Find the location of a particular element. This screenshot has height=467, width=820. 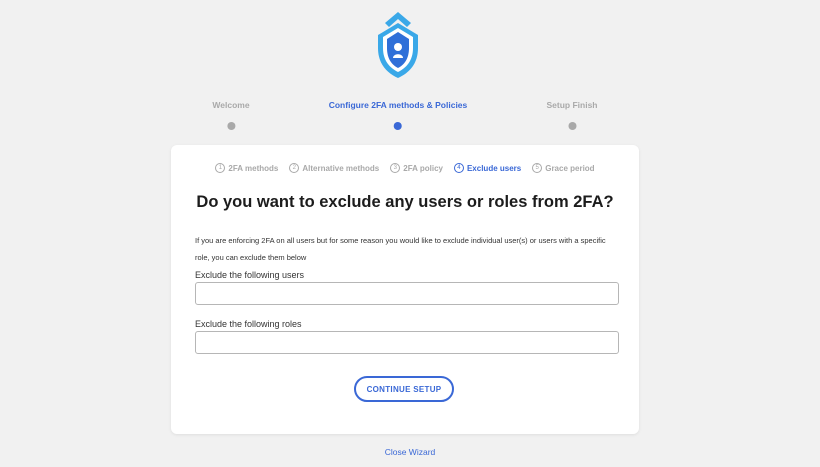

exclude-users-input is located at coordinates (407, 293).